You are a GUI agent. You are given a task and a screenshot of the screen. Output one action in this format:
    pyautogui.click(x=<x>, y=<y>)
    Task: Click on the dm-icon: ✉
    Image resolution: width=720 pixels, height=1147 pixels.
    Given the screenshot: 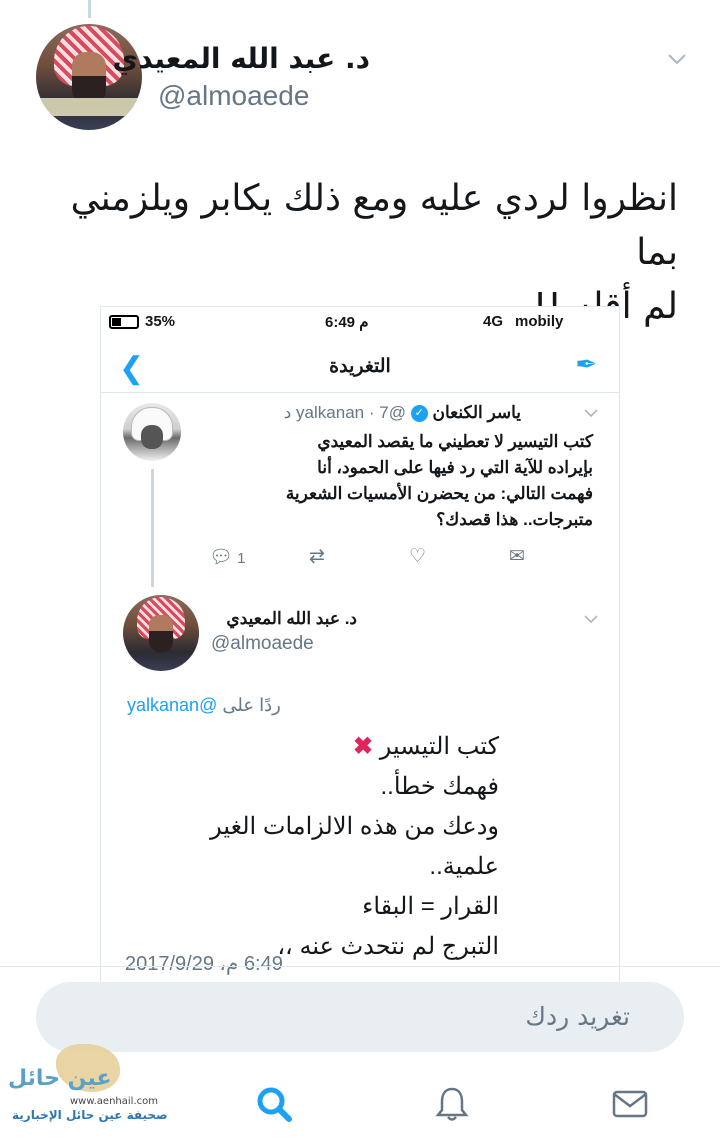 What is the action you would take?
    pyautogui.click(x=517, y=556)
    